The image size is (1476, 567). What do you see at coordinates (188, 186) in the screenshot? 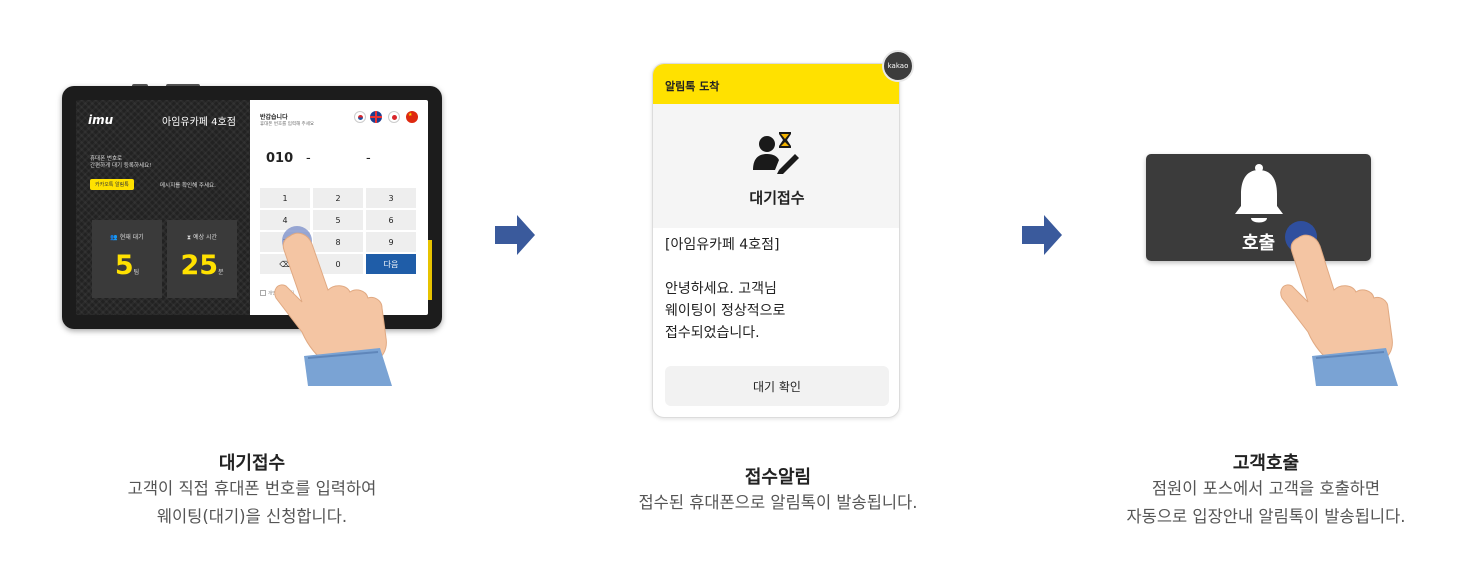
I see `kakao-desc: 메시지를 확인해 주세요.` at bounding box center [188, 186].